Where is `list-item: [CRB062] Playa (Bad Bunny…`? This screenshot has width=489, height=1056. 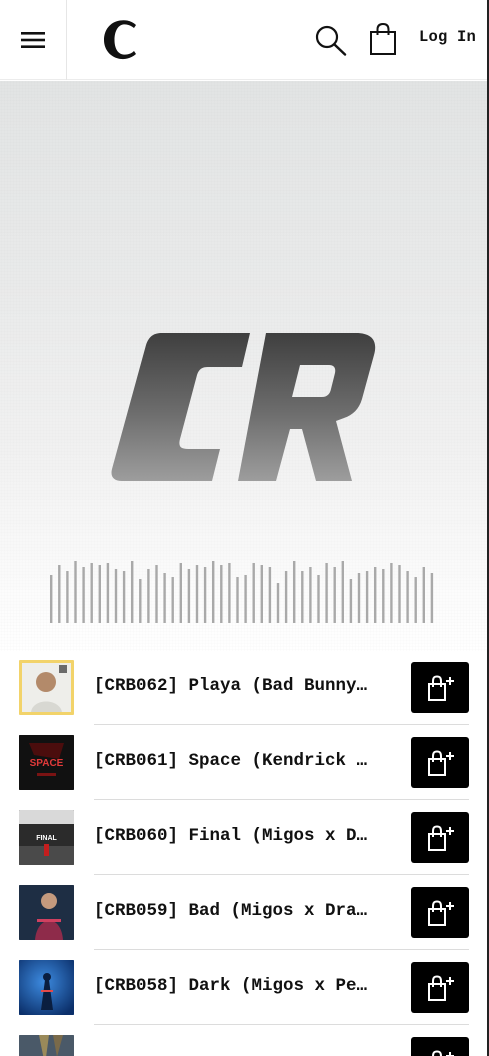 list-item: [CRB062] Playa (Bad Bunny… is located at coordinates (244, 688).